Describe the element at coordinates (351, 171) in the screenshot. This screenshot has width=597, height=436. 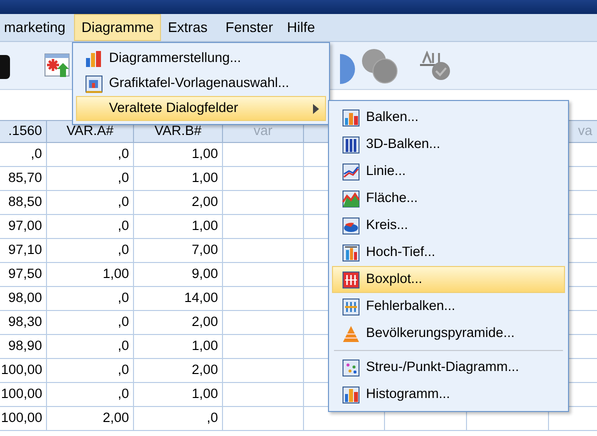
I see `line-chart-icon` at that location.